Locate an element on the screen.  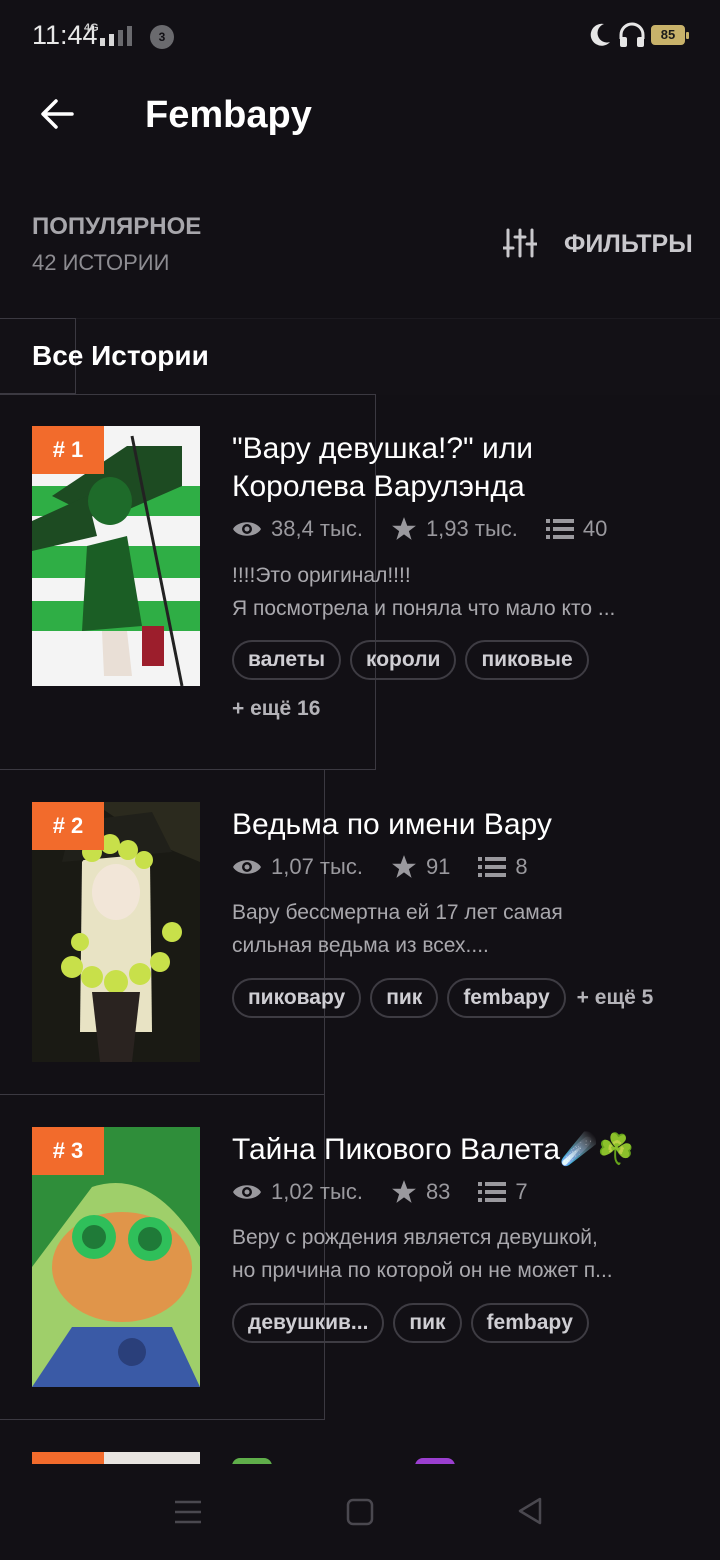
home-square-icon is located at coordinates (360, 1512).